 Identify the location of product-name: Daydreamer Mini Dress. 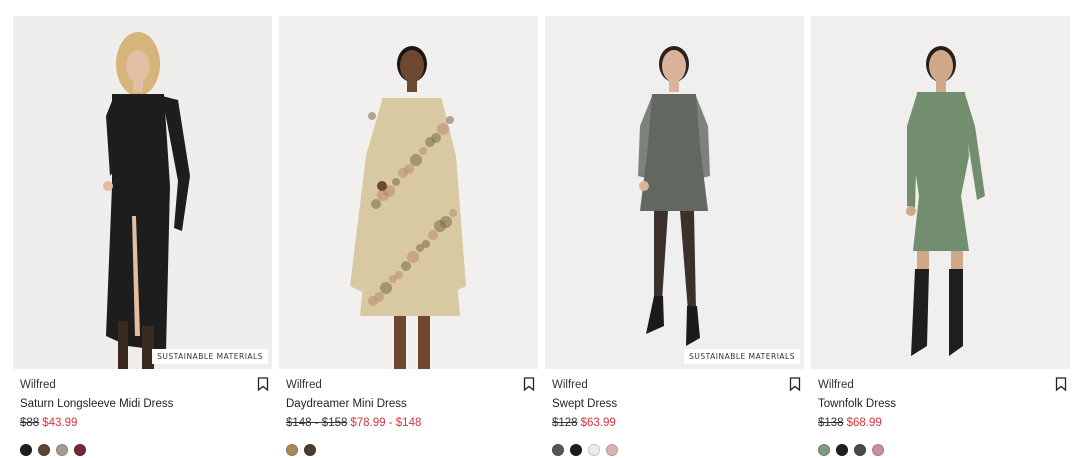
(346, 404).